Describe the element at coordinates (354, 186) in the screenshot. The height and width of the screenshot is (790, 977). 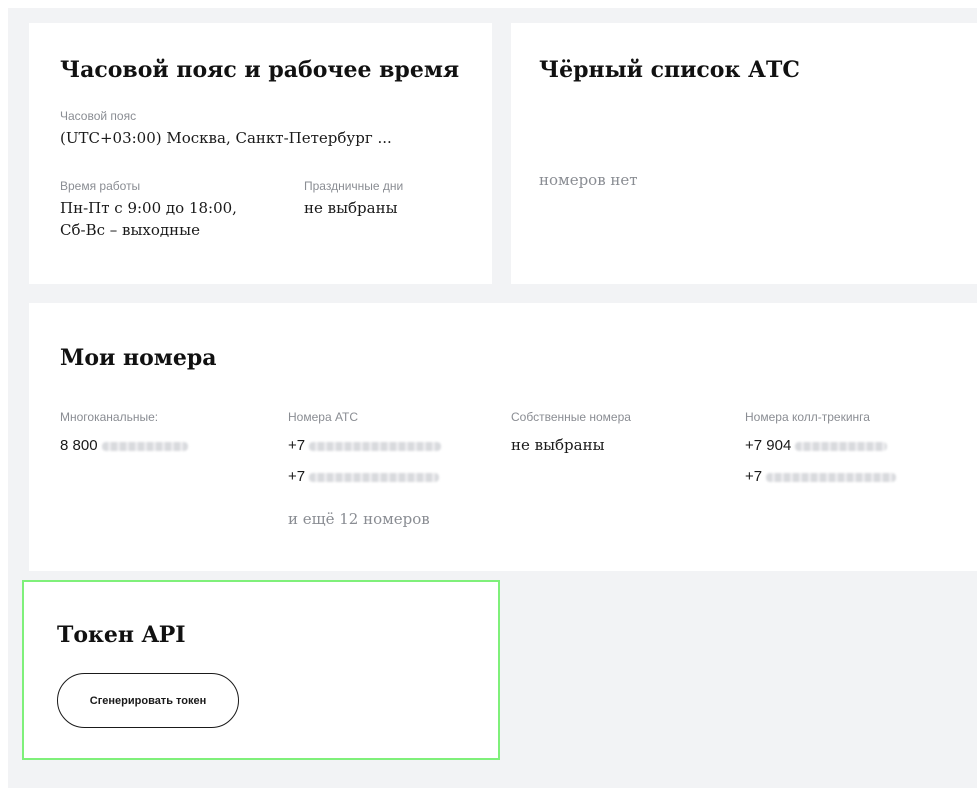
I see `holidays-label: Праздничные дни` at that location.